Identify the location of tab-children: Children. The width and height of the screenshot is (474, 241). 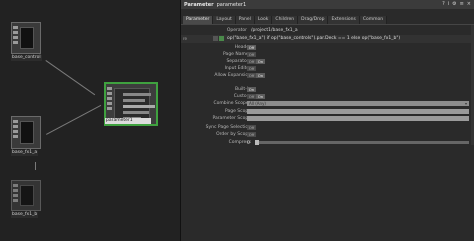
(285, 20).